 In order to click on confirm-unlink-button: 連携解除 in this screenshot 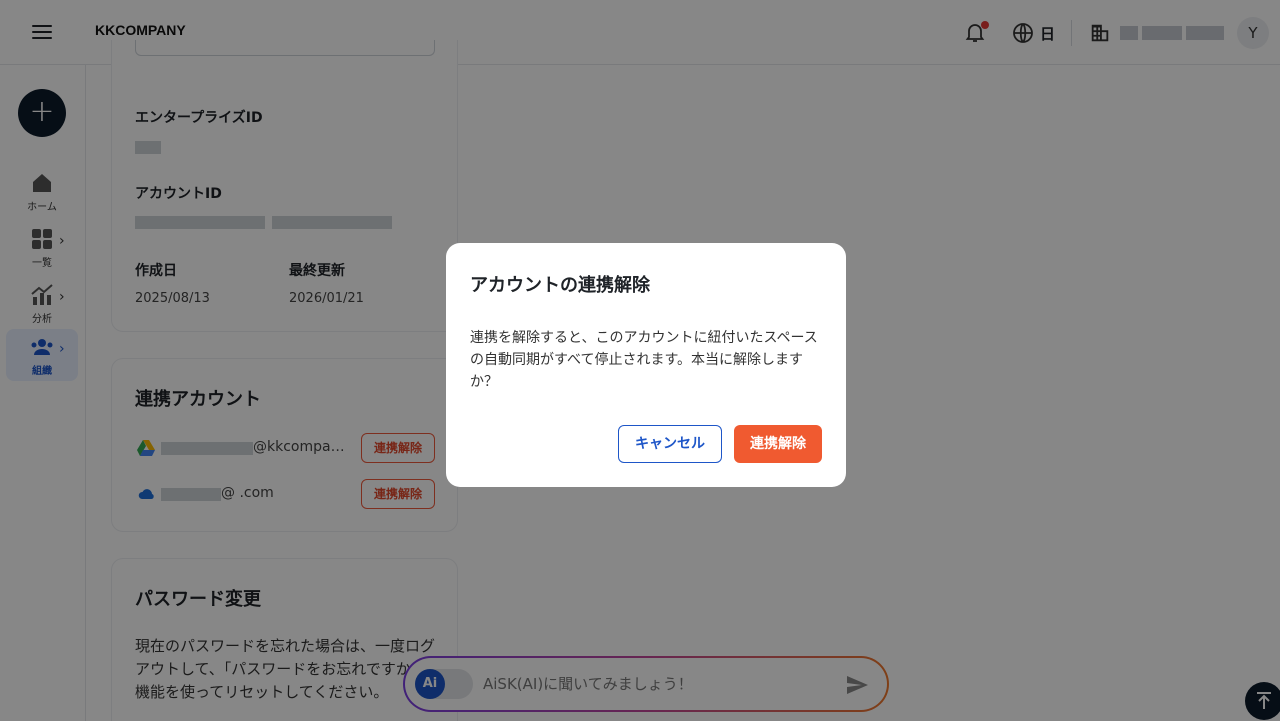, I will do `click(778, 444)`.